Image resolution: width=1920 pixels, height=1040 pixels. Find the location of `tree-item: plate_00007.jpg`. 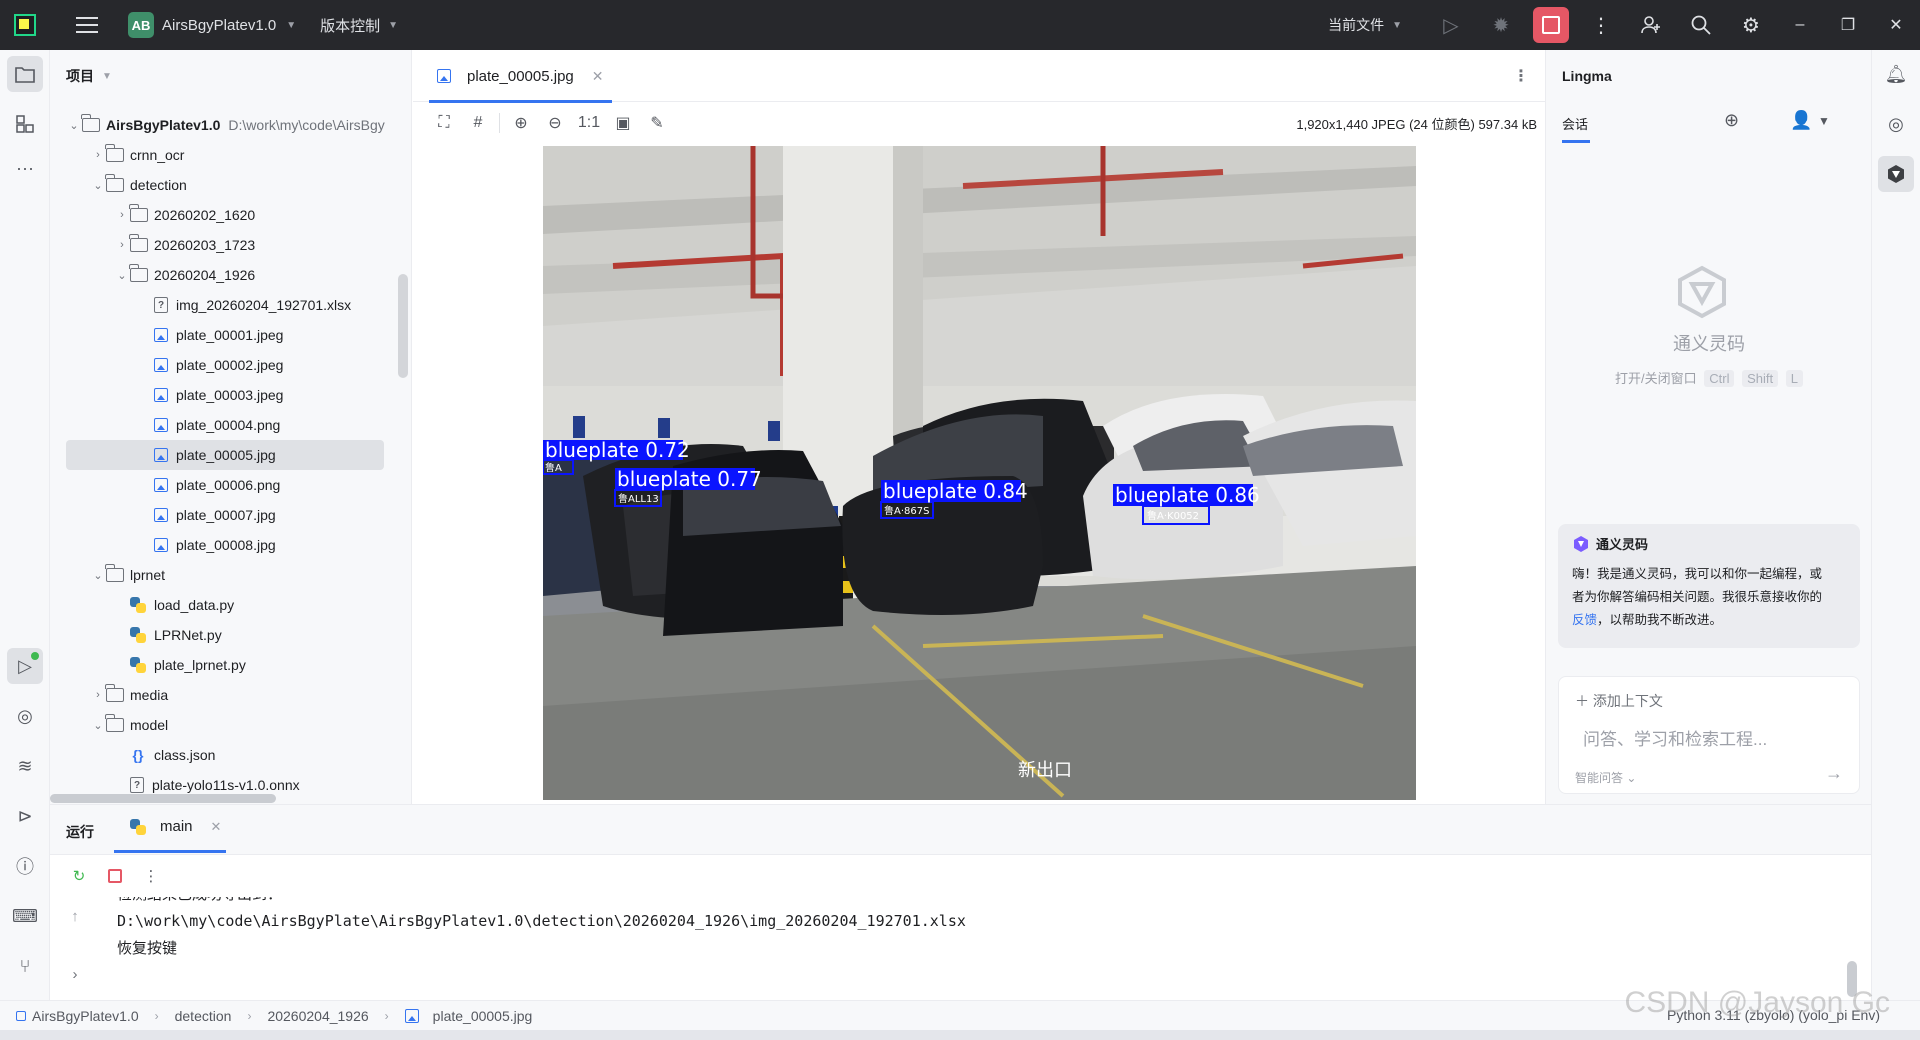

tree-item: plate_00007.jpg is located at coordinates (225, 515).